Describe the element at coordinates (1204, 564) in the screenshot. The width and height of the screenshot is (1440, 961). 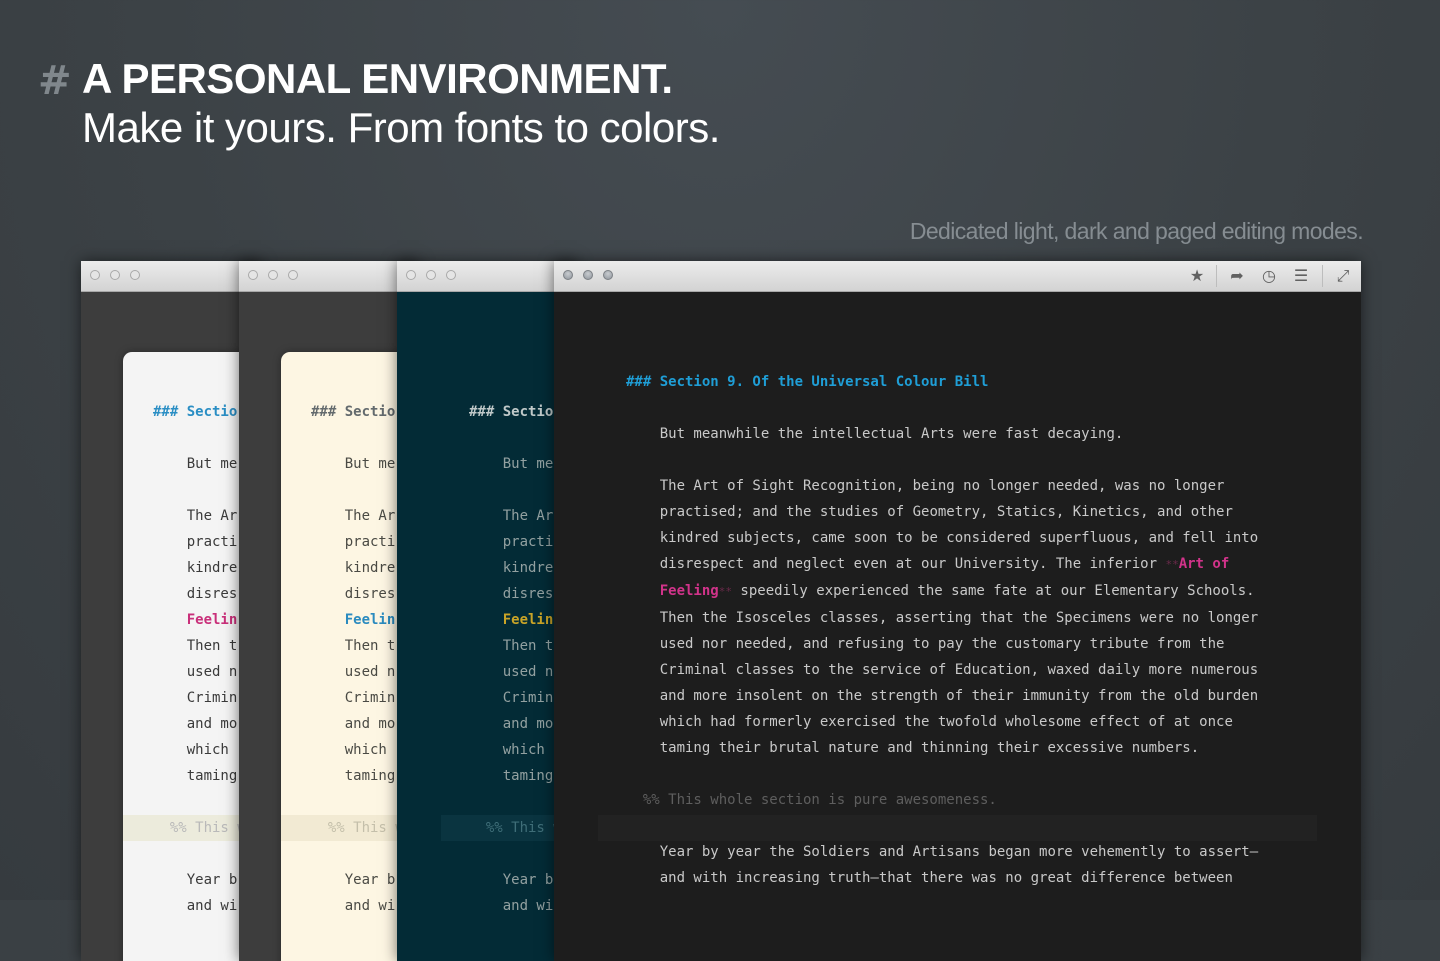
I see `emphasis-text: Art of` at that location.